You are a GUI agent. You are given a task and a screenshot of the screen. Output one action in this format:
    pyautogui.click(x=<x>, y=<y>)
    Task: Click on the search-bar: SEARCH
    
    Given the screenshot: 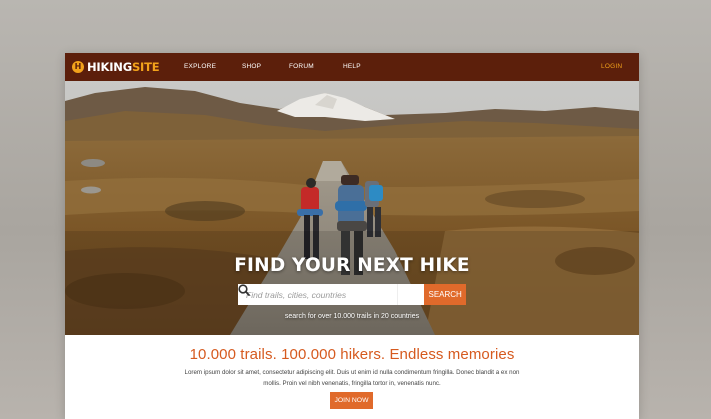 What is the action you would take?
    pyautogui.click(x=352, y=294)
    